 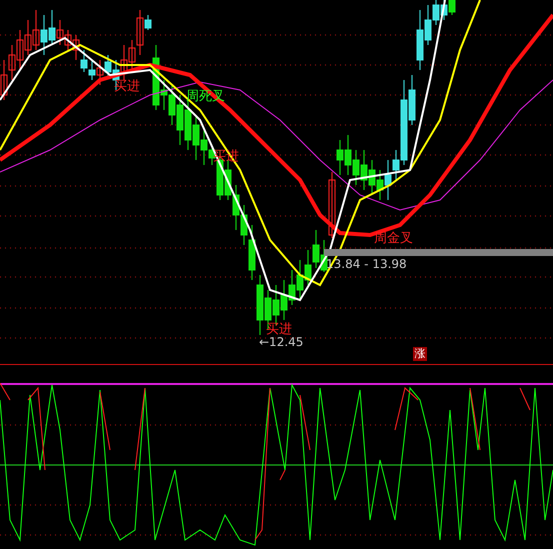 What do you see at coordinates (393, 239) in the screenshot?
I see `signal-label: 周金叉` at bounding box center [393, 239].